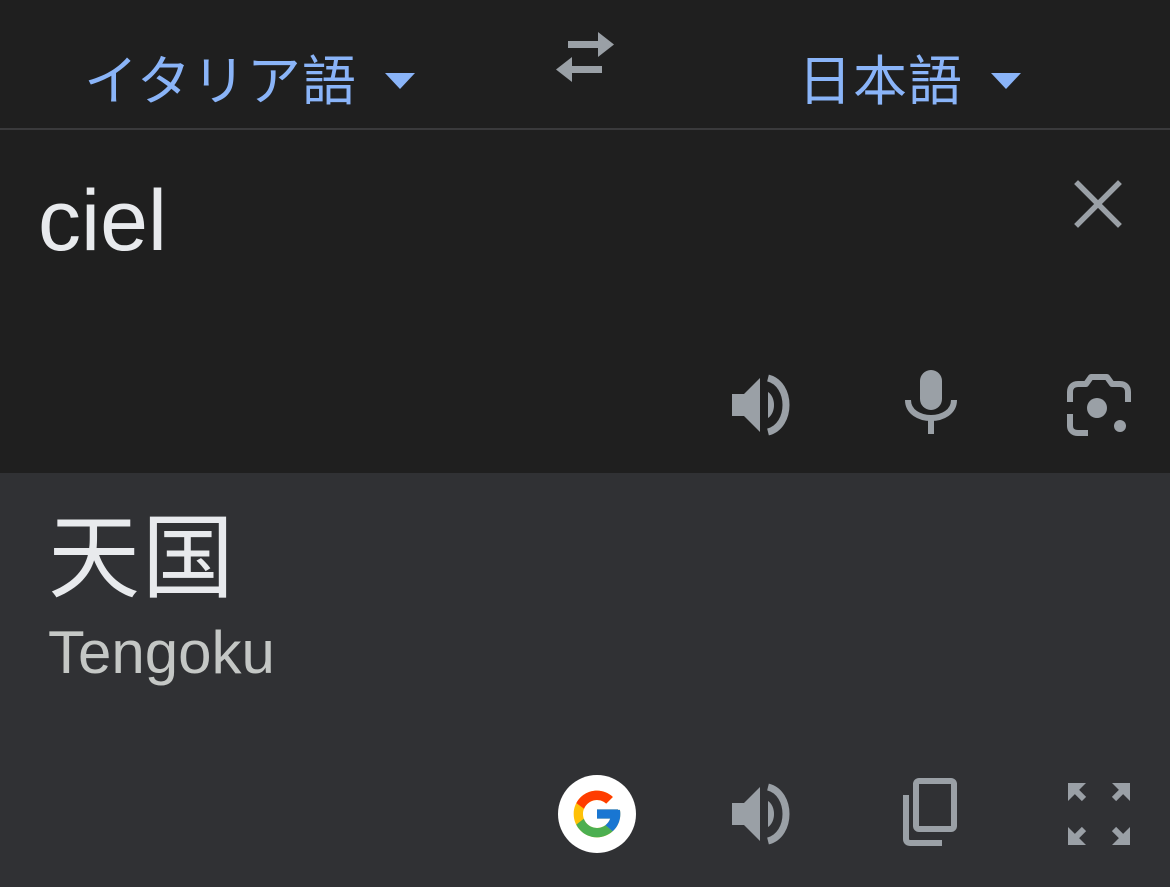 Image resolution: width=1170 pixels, height=887 pixels. What do you see at coordinates (102, 221) in the screenshot?
I see `source-input: ciel` at bounding box center [102, 221].